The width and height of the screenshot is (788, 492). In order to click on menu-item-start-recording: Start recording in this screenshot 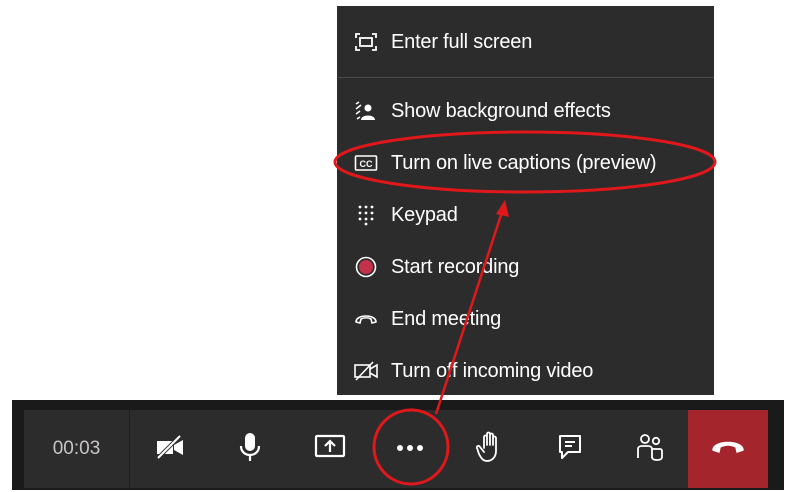, I will do `click(525, 267)`.